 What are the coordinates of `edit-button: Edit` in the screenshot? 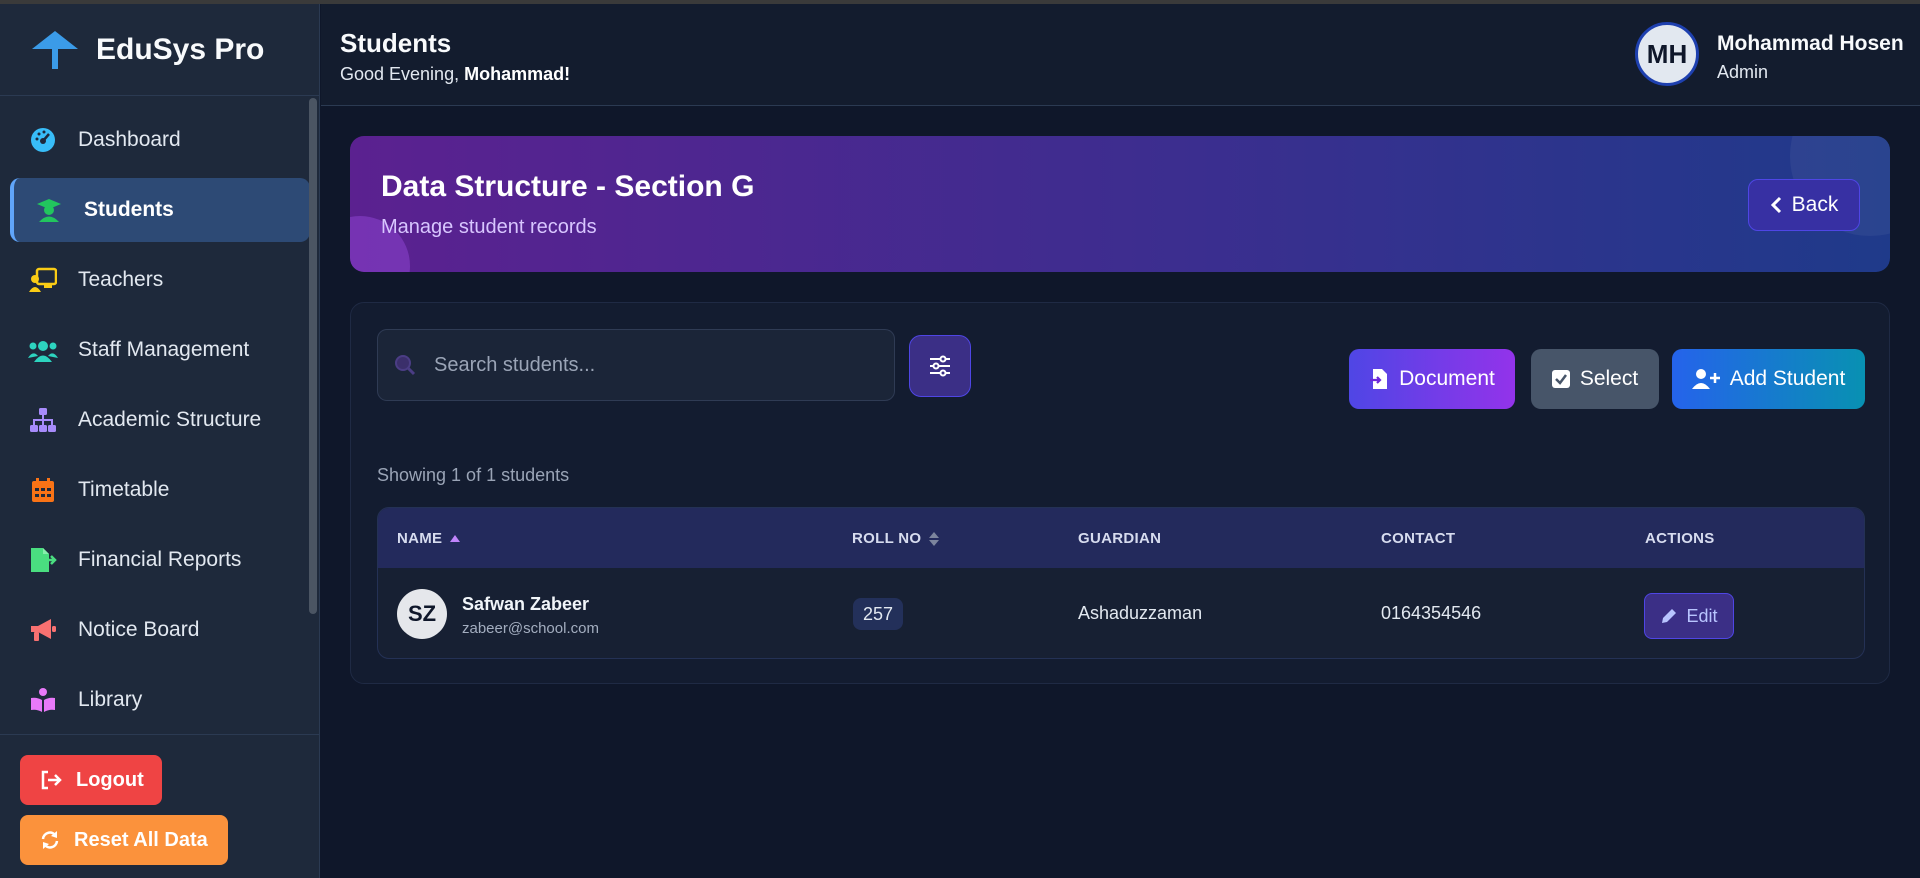 It's located at (1689, 616).